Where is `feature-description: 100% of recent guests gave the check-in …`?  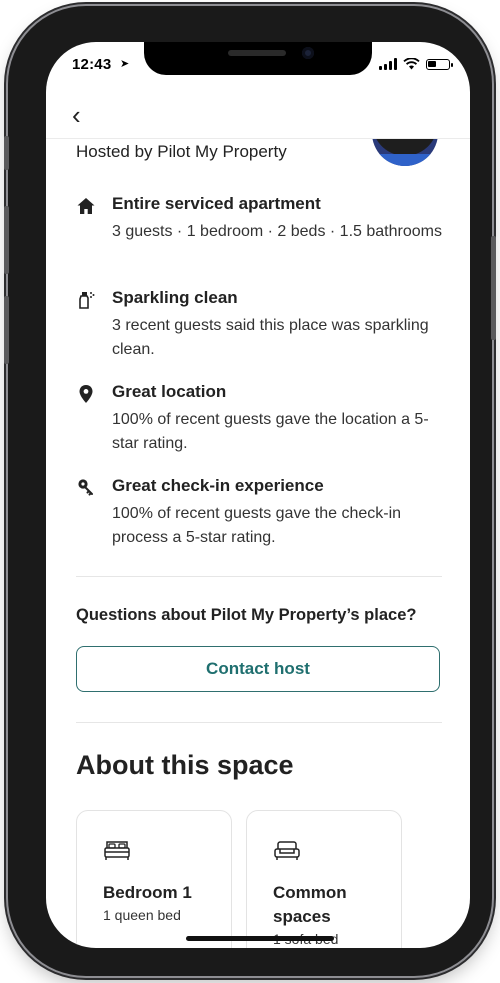 feature-description: 100% of recent guests gave the check-in … is located at coordinates (257, 525).